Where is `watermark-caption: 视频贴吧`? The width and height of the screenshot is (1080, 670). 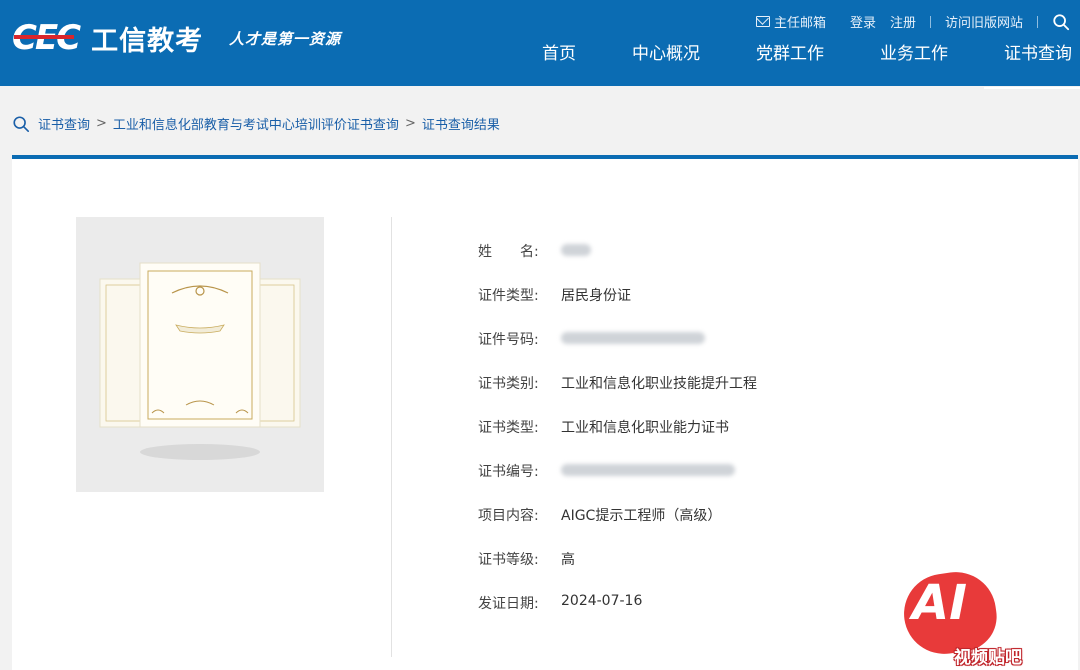 watermark-caption: 视频贴吧 is located at coordinates (988, 658).